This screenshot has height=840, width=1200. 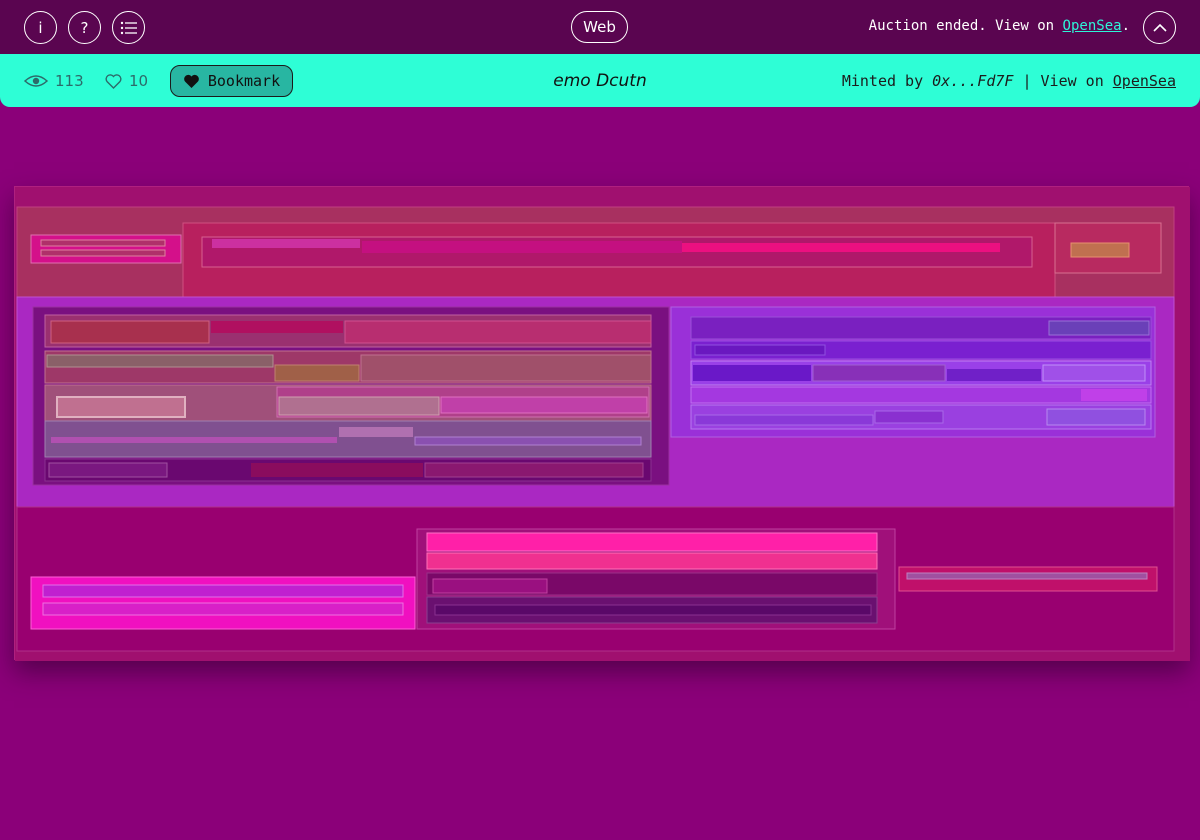 I want to click on minted-prefix: Minted by, so click(x=887, y=81).